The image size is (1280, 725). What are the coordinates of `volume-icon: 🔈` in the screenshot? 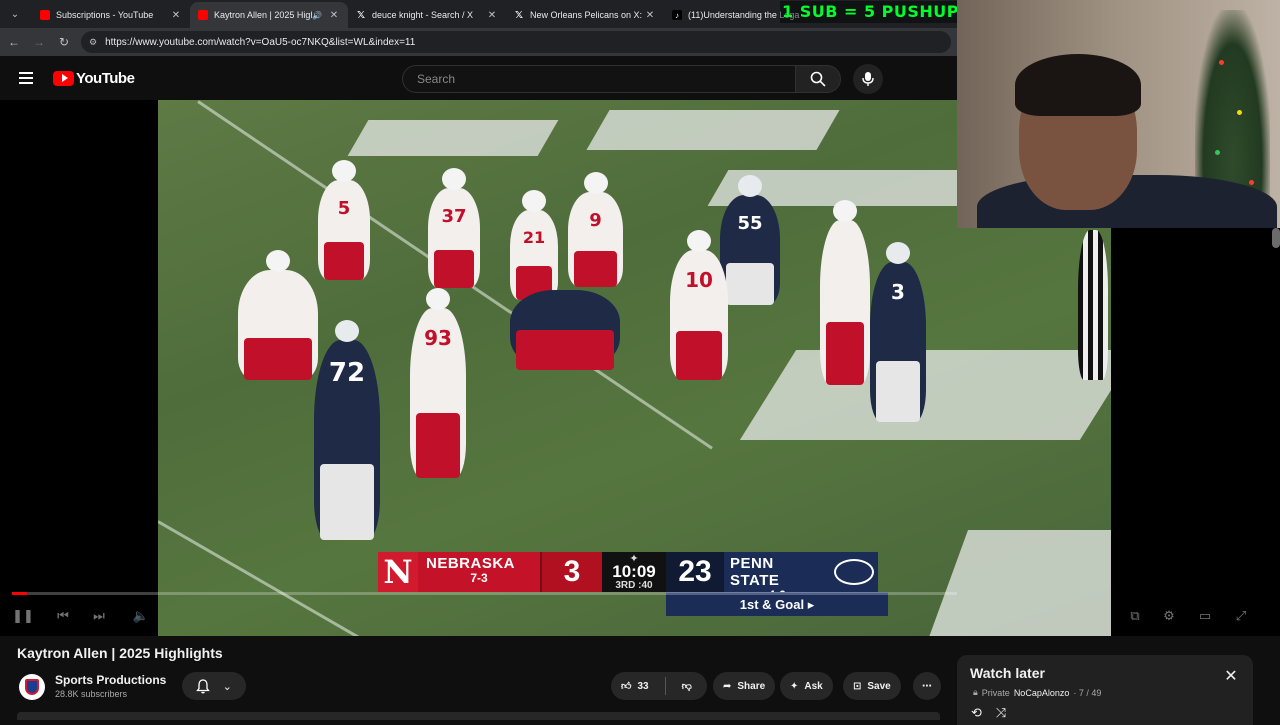 It's located at (141, 616).